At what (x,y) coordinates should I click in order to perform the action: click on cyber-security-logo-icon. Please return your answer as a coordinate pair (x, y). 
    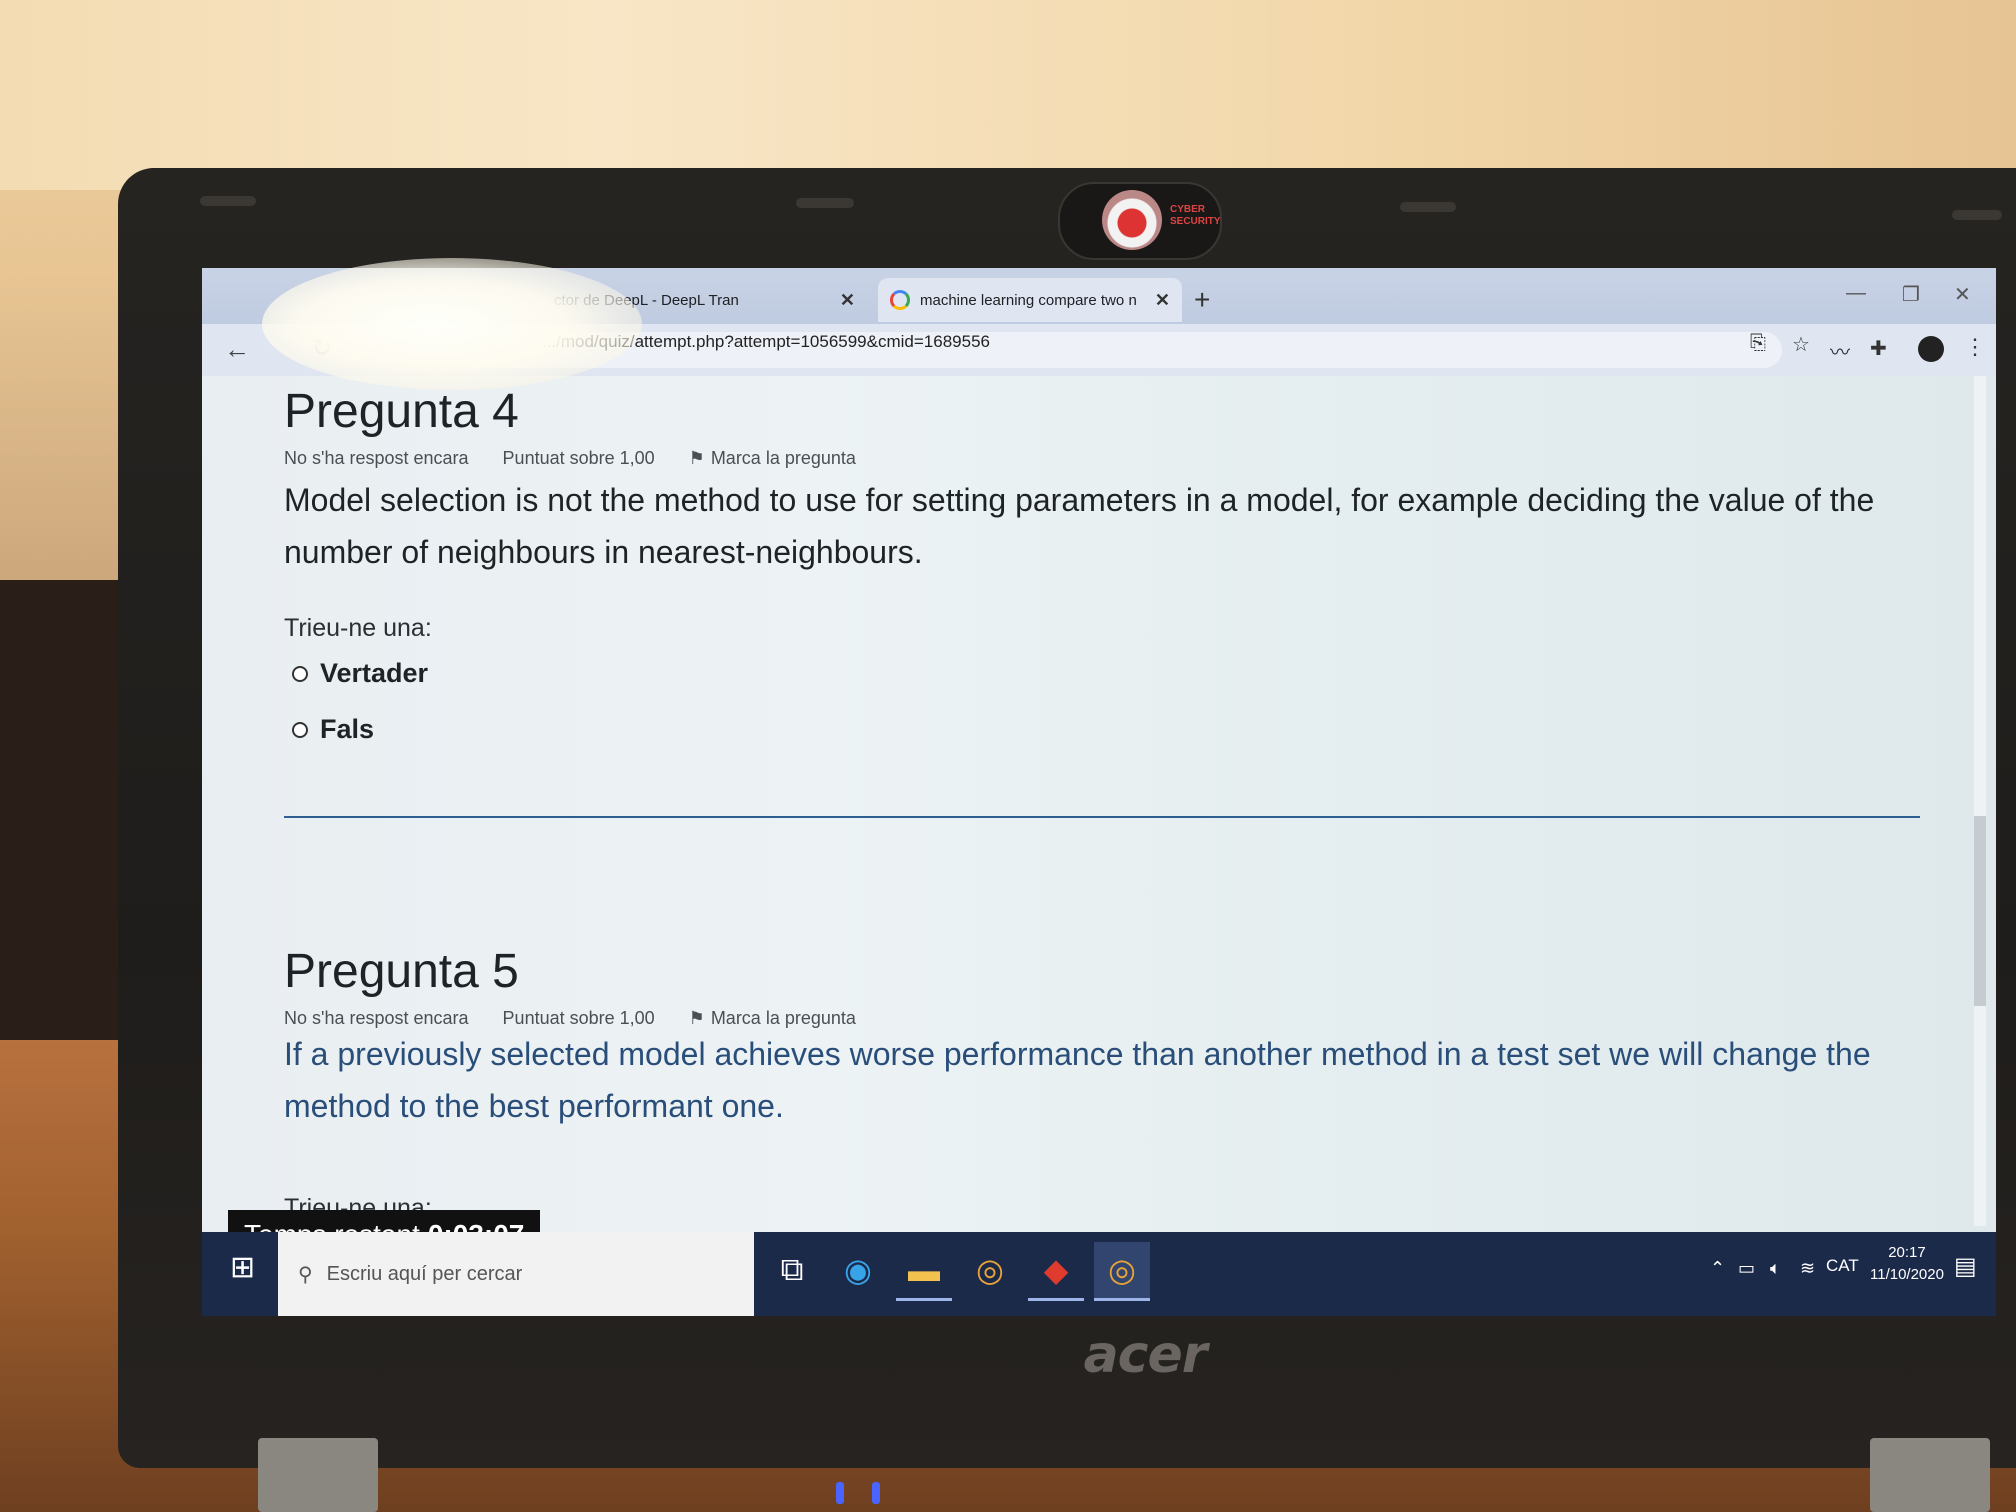
    Looking at the image, I should click on (1132, 220).